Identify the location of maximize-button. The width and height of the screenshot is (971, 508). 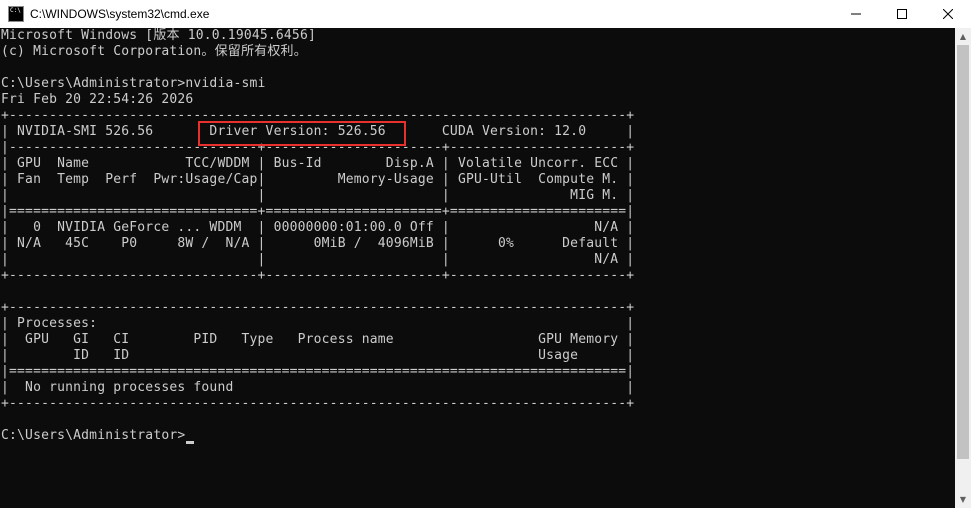
(902, 14).